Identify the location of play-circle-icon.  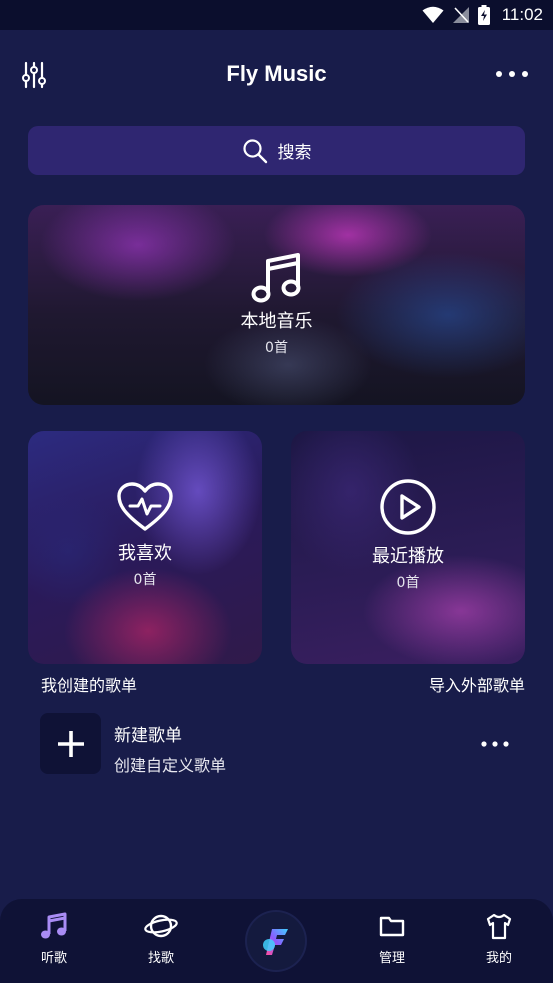
(408, 507).